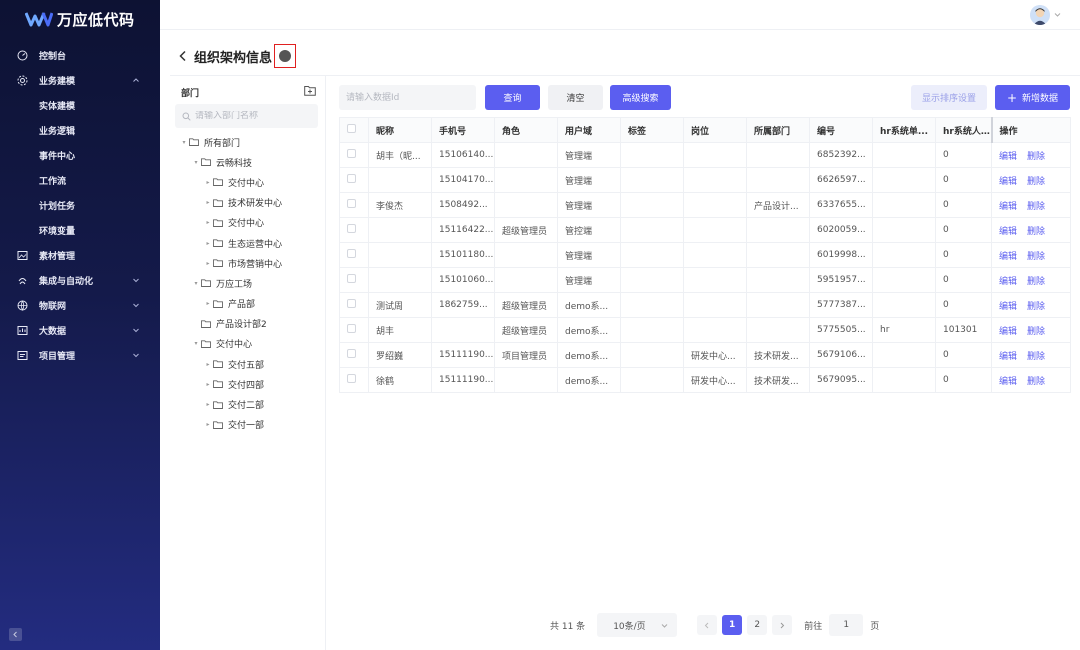 The height and width of the screenshot is (650, 1080). I want to click on info-badge, so click(285, 56).